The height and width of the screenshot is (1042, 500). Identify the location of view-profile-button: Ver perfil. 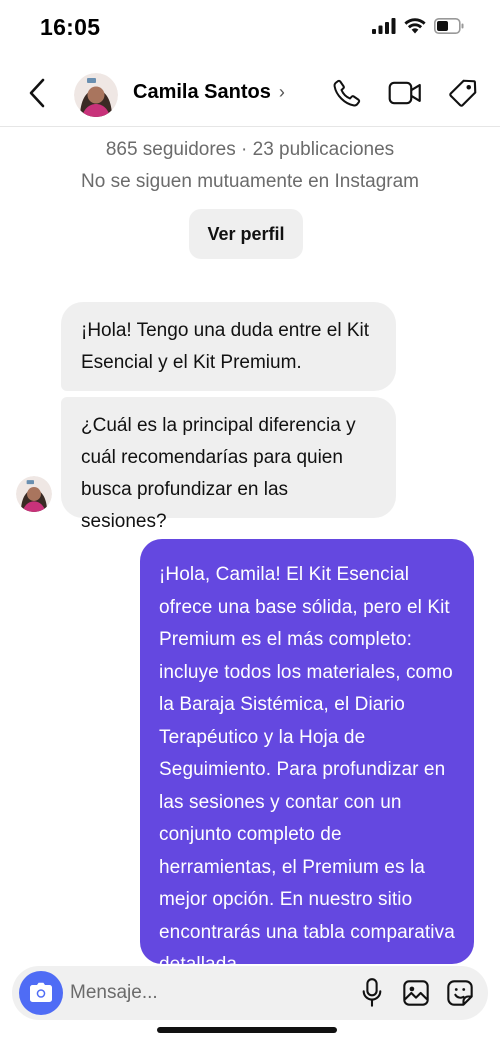
(246, 234).